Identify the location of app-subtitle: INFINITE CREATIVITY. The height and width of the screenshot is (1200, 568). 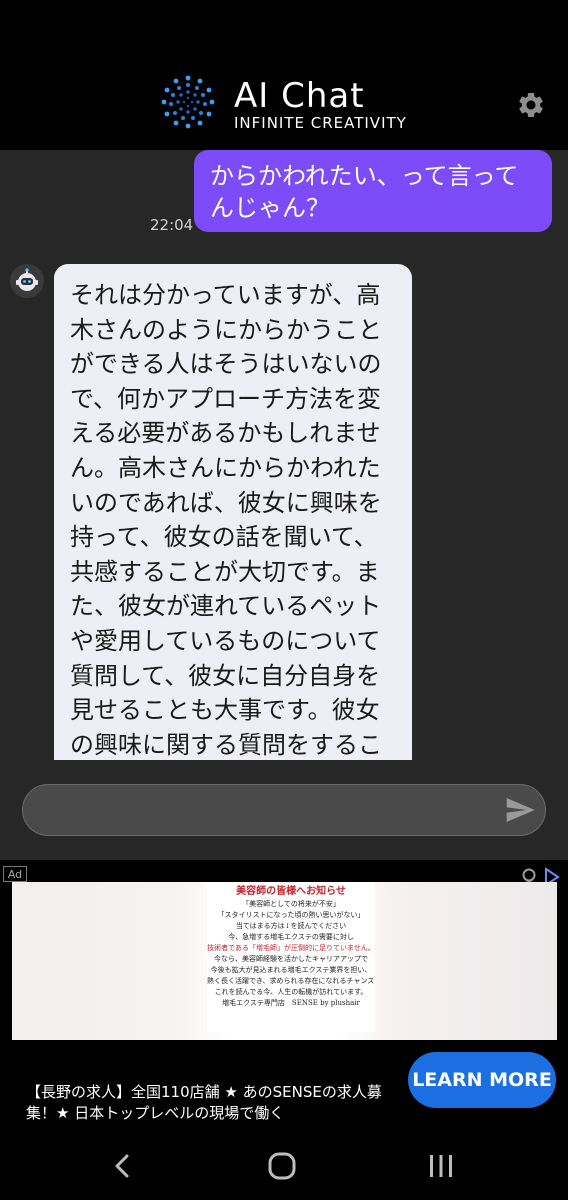
(320, 123).